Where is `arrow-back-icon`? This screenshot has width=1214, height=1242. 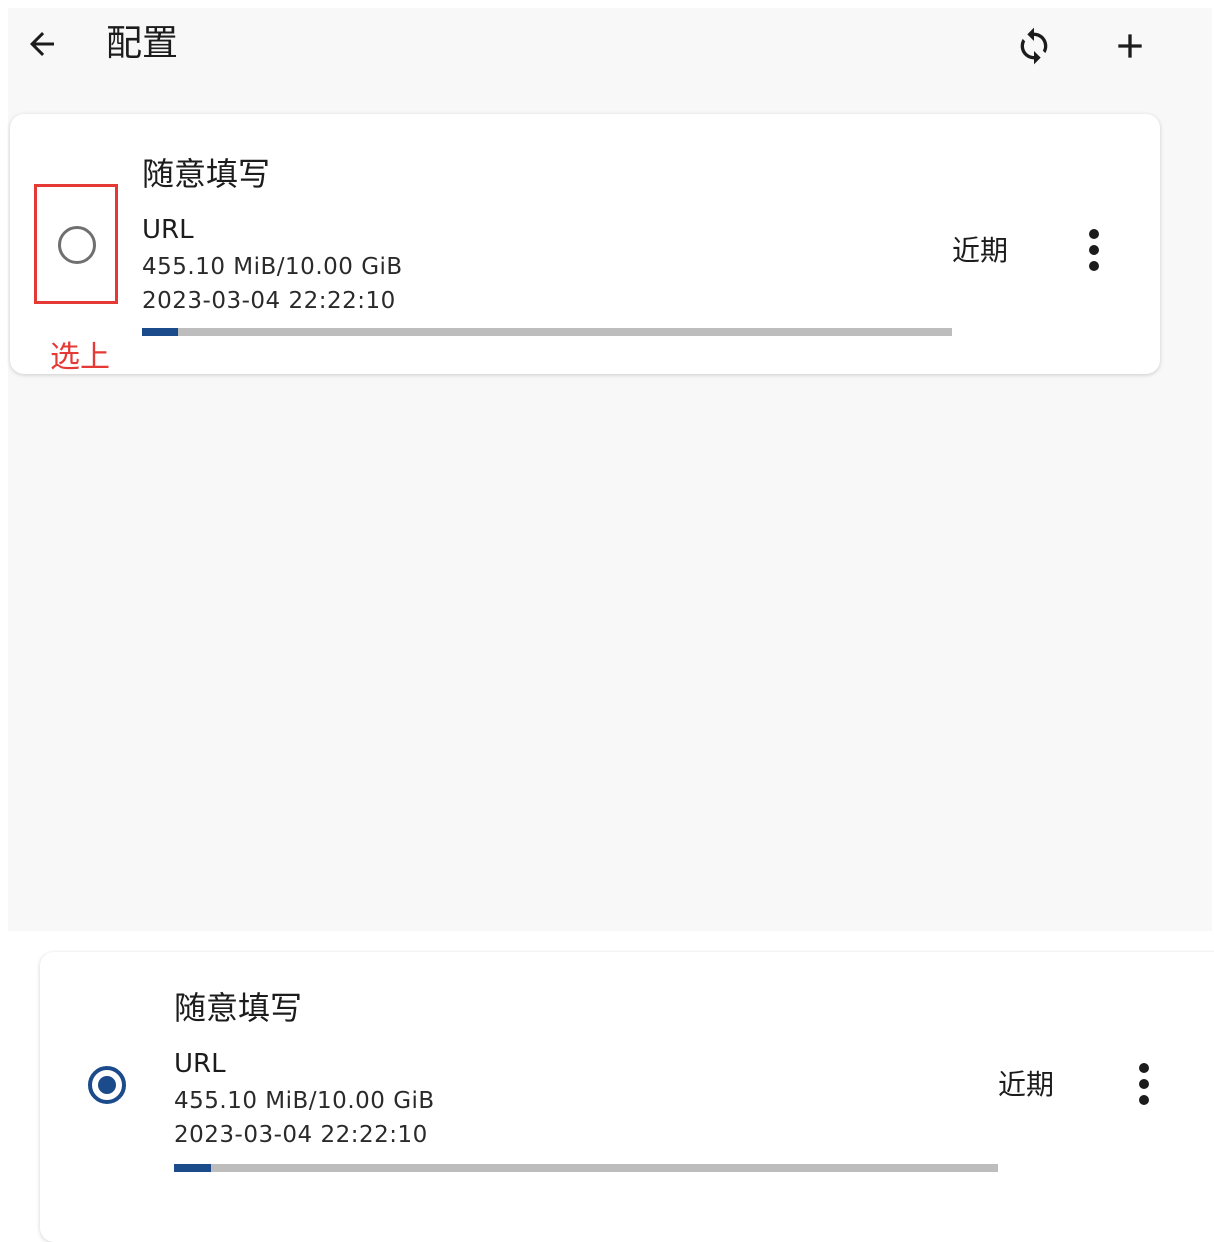
arrow-back-icon is located at coordinates (42, 44).